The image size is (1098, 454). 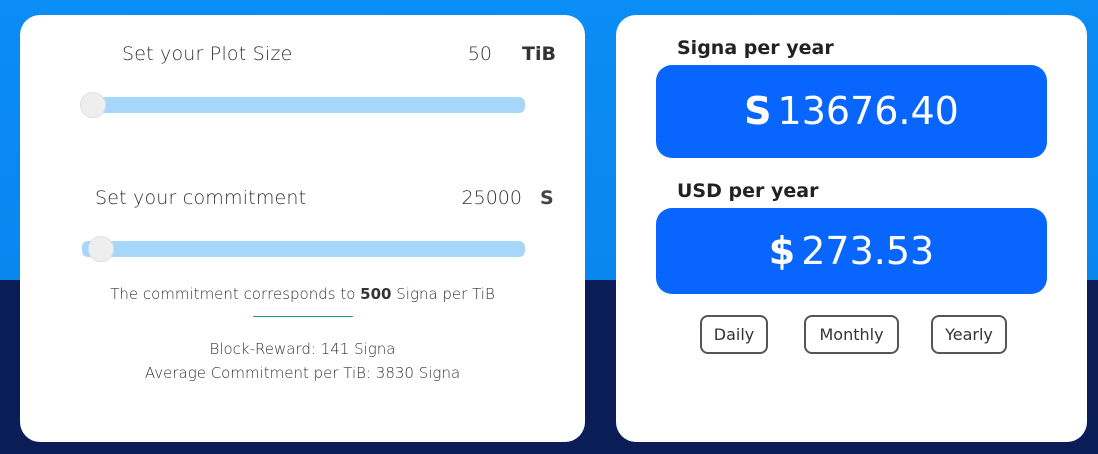 What do you see at coordinates (748, 191) in the screenshot?
I see `usd-per-year-heading: USD per year` at bounding box center [748, 191].